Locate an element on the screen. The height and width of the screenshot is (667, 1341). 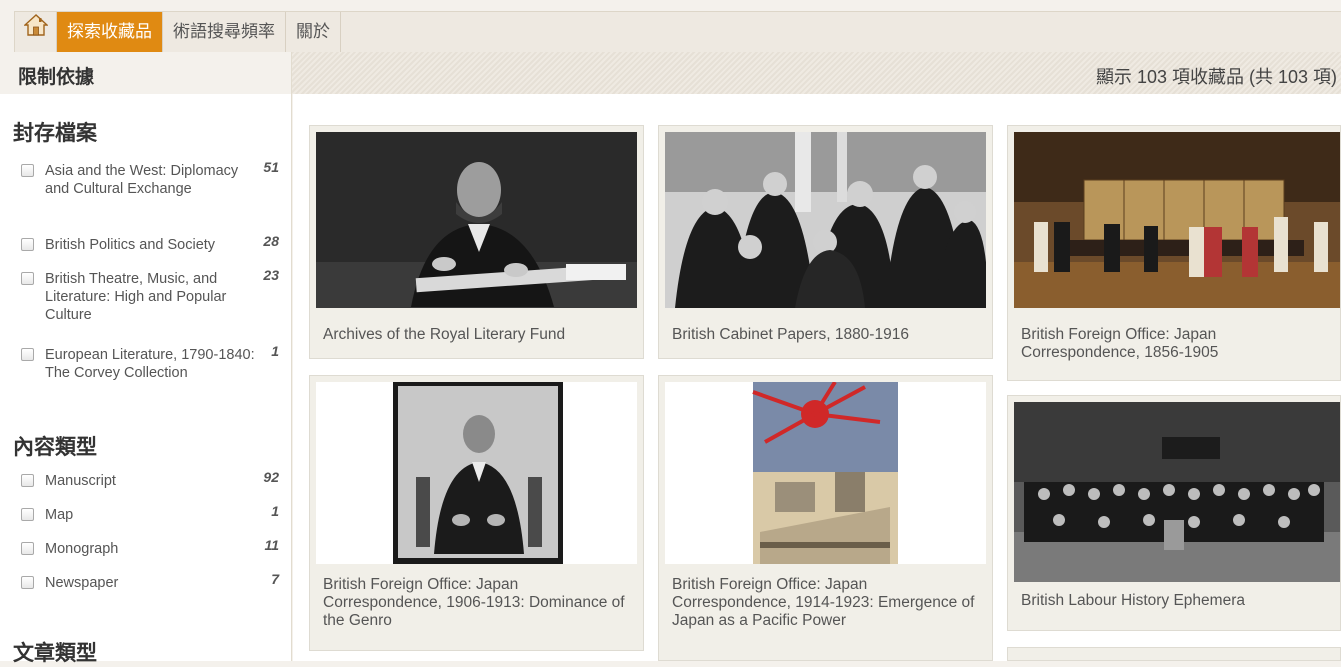
facet-item-label: Monograph is located at coordinates (82, 549).